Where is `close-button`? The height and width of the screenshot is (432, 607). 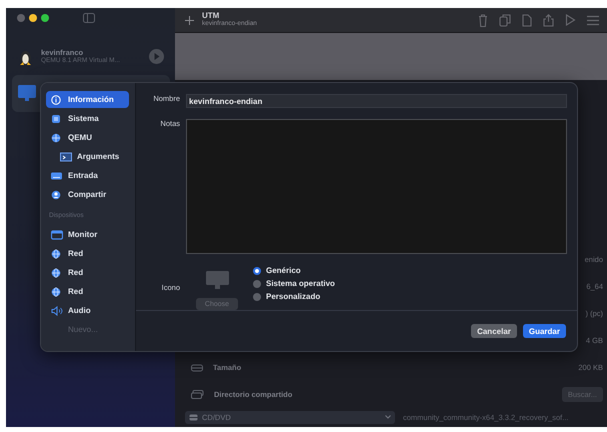 close-button is located at coordinates (21, 18).